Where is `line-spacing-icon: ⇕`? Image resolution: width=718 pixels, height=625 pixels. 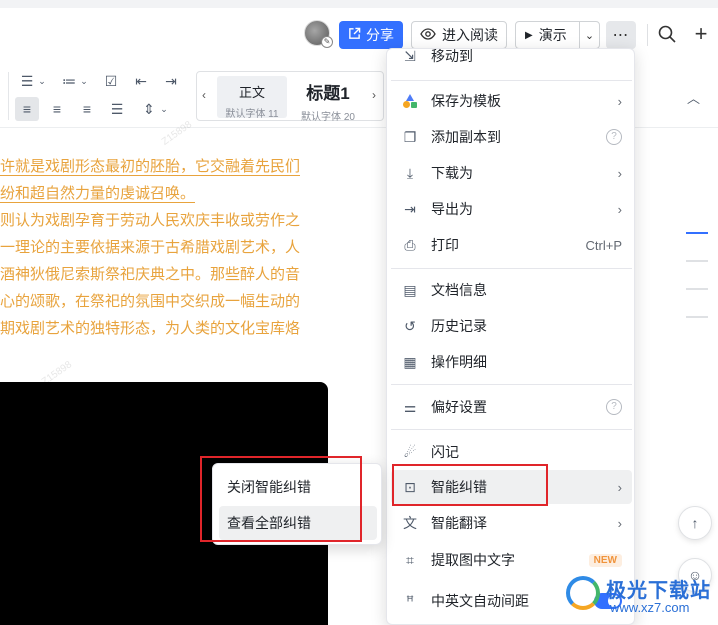 line-spacing-icon: ⇕ is located at coordinates (149, 109).